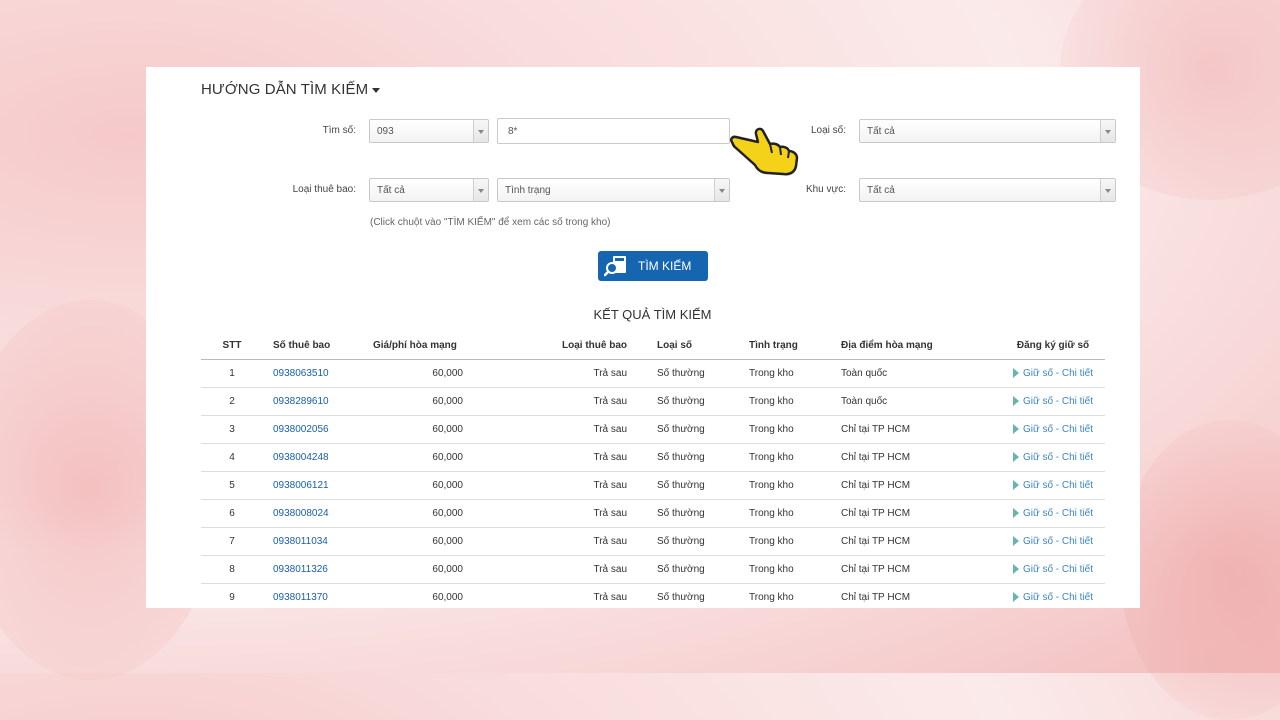  I want to click on row-phone-number: 0938011326, so click(313, 569).